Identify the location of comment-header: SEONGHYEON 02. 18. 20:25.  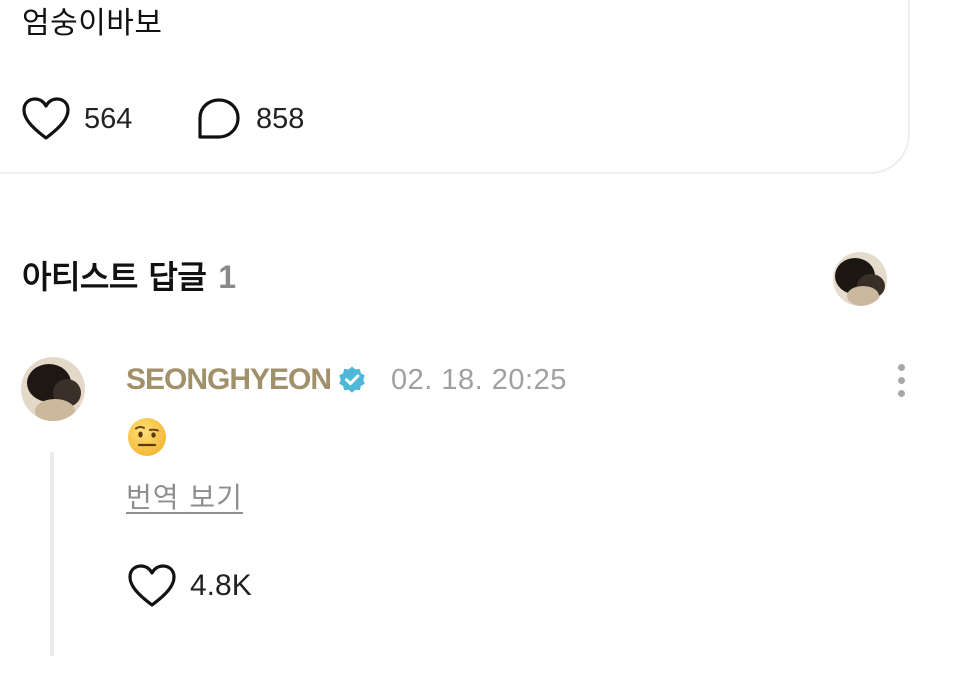
(346, 380).